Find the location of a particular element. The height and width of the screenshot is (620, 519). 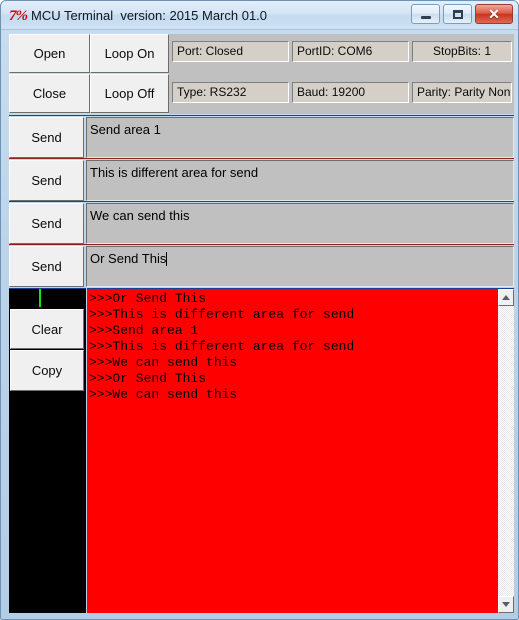

maximize-button is located at coordinates (457, 14).